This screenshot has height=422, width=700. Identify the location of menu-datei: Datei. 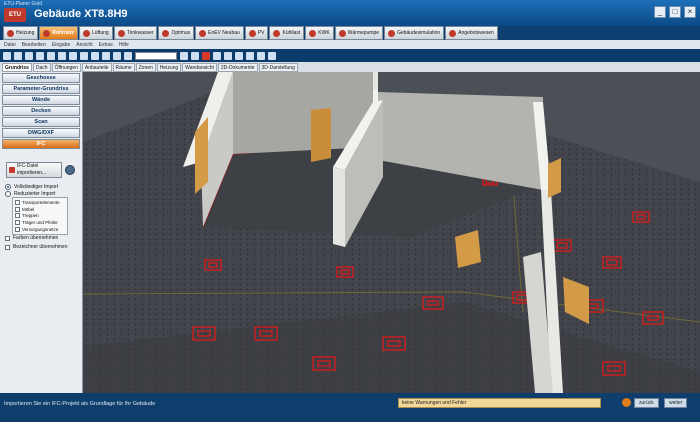
(10, 45).